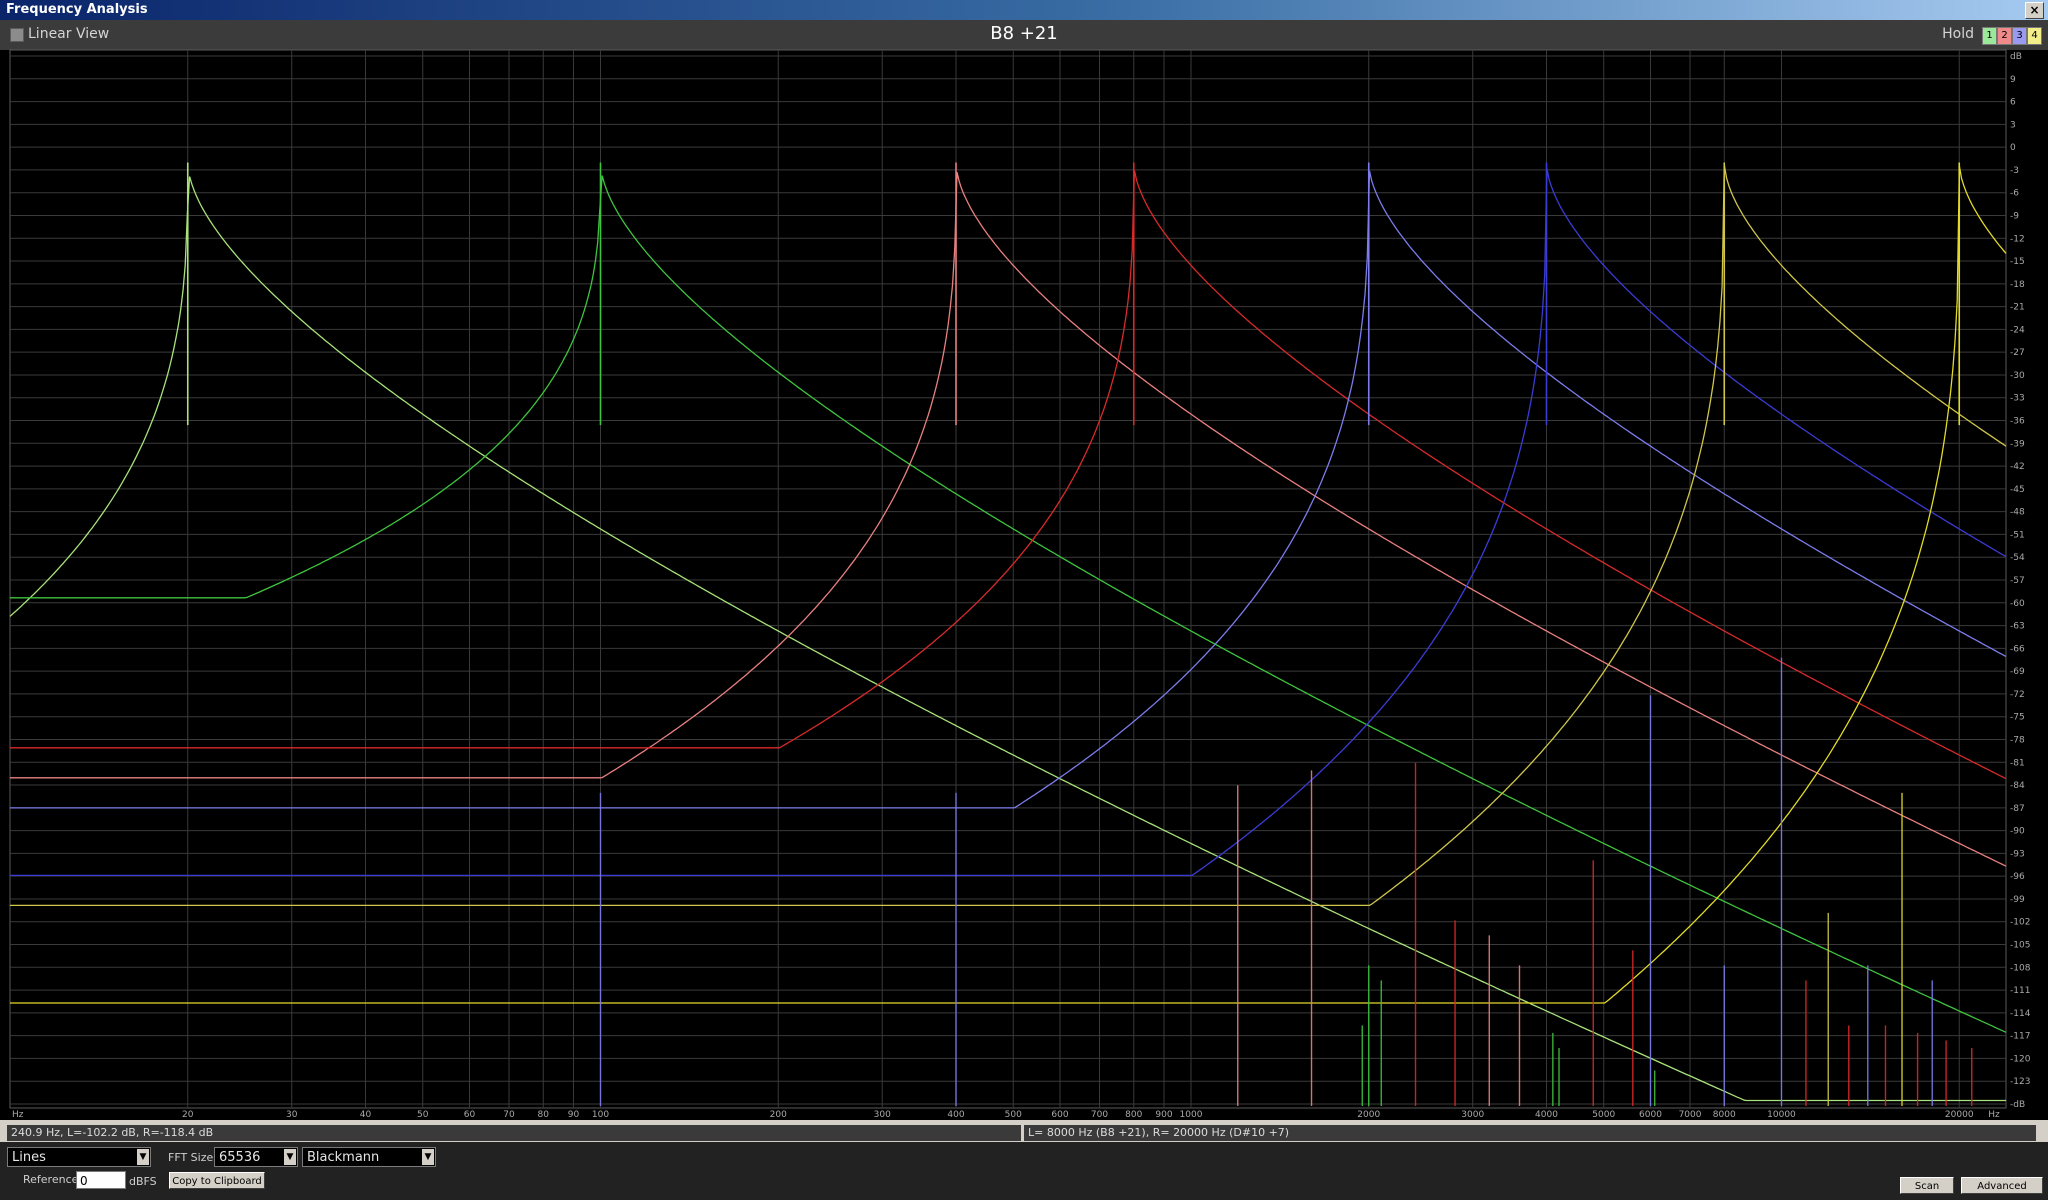 This screenshot has width=2048, height=1200. Describe the element at coordinates (2017, 581) in the screenshot. I see `db-tick-label: -57` at that location.